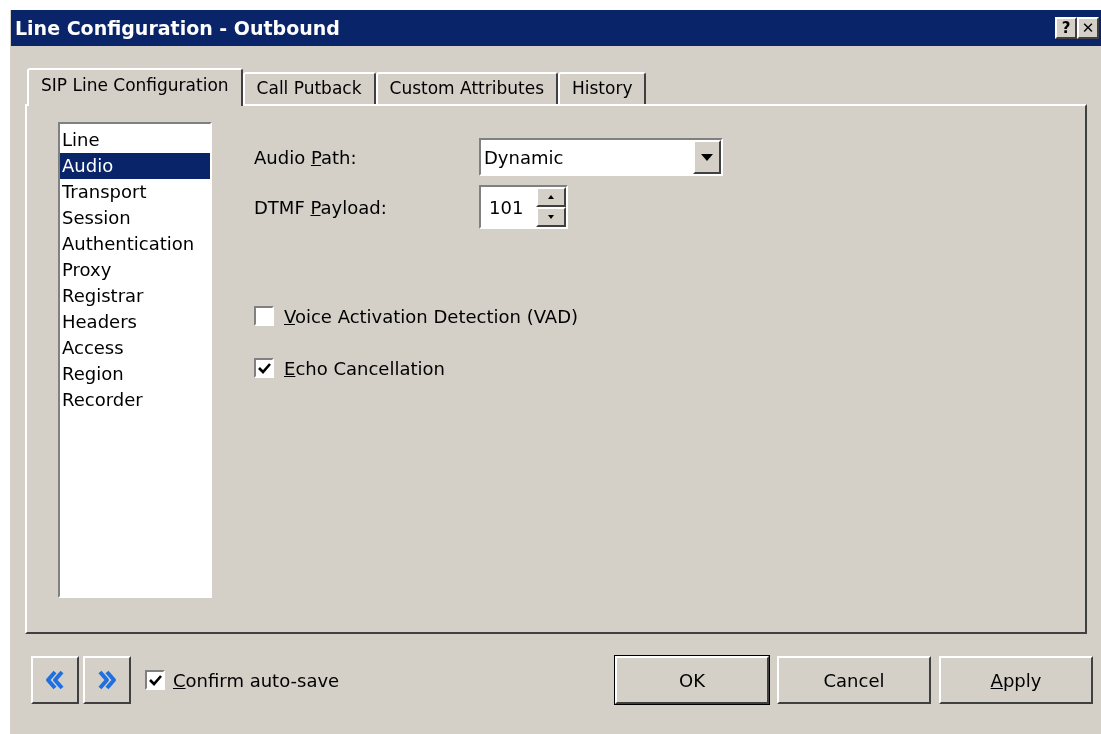 The height and width of the screenshot is (734, 1101). What do you see at coordinates (1016, 680) in the screenshot?
I see `dialog-button: Apply` at bounding box center [1016, 680].